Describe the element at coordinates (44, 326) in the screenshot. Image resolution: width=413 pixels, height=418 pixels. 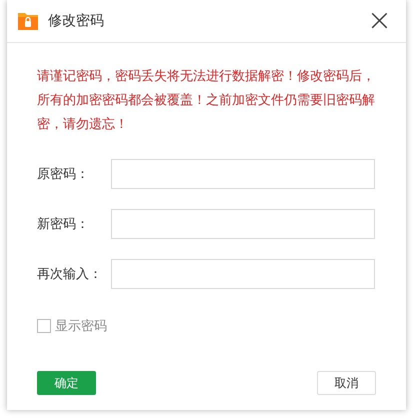
I see `checkbox` at that location.